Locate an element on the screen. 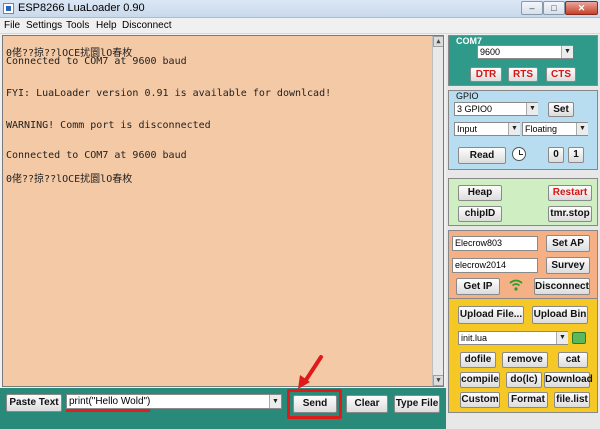 The width and height of the screenshot is (600, 429). dtr-button: DTR is located at coordinates (486, 74).